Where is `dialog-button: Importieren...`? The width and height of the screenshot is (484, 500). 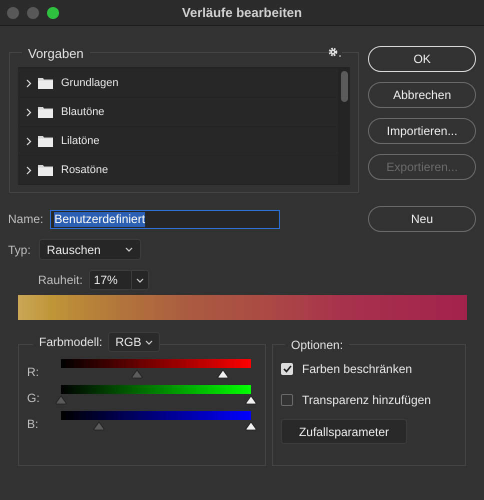 dialog-button: Importieren... is located at coordinates (422, 131).